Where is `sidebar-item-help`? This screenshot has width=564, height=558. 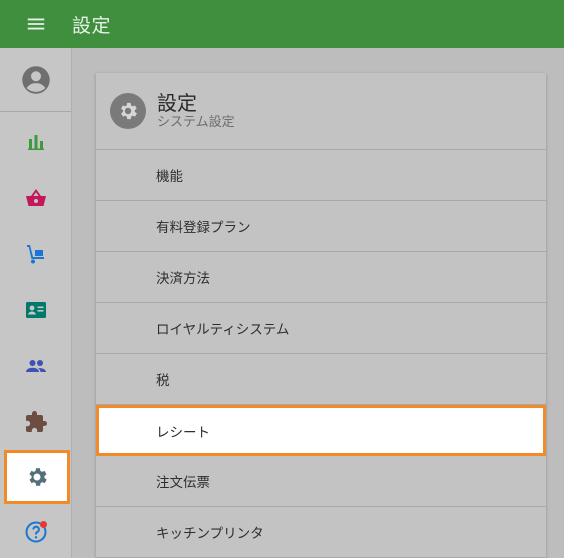 sidebar-item-help is located at coordinates (36, 531).